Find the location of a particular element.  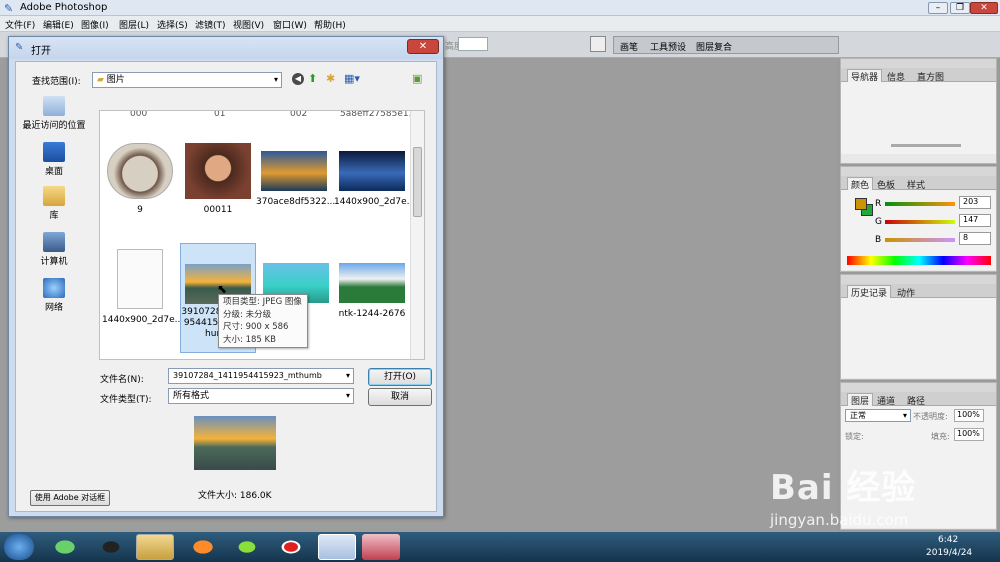

place-desktop-label: 桌面 is located at coordinates (53, 172).